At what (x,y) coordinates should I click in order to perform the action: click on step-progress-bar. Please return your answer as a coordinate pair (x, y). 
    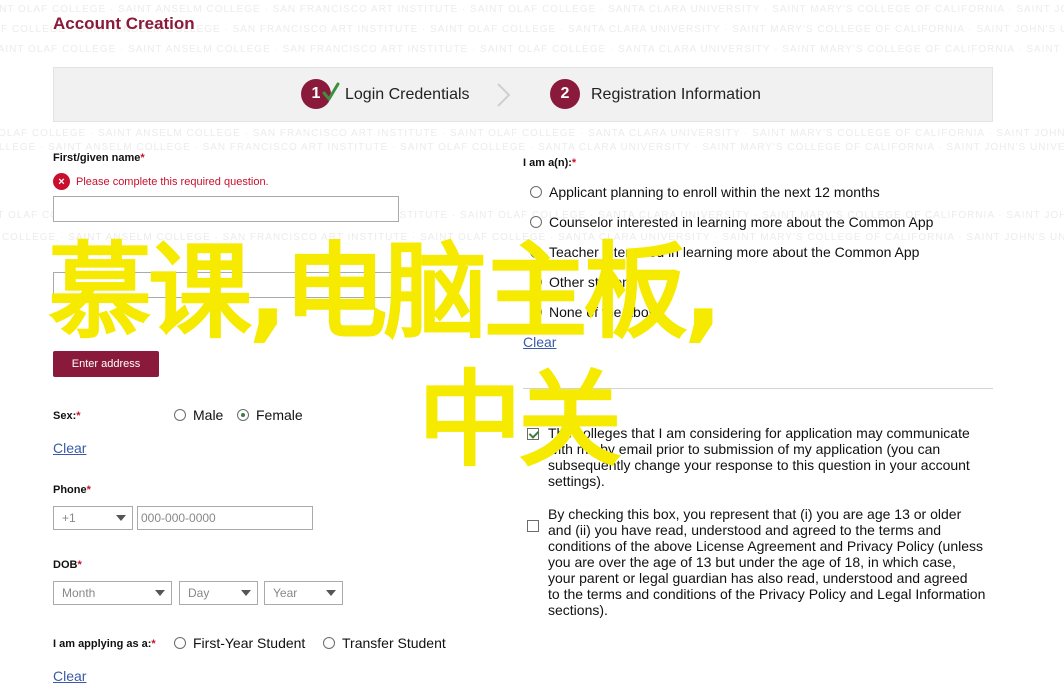
    Looking at the image, I should click on (523, 94).